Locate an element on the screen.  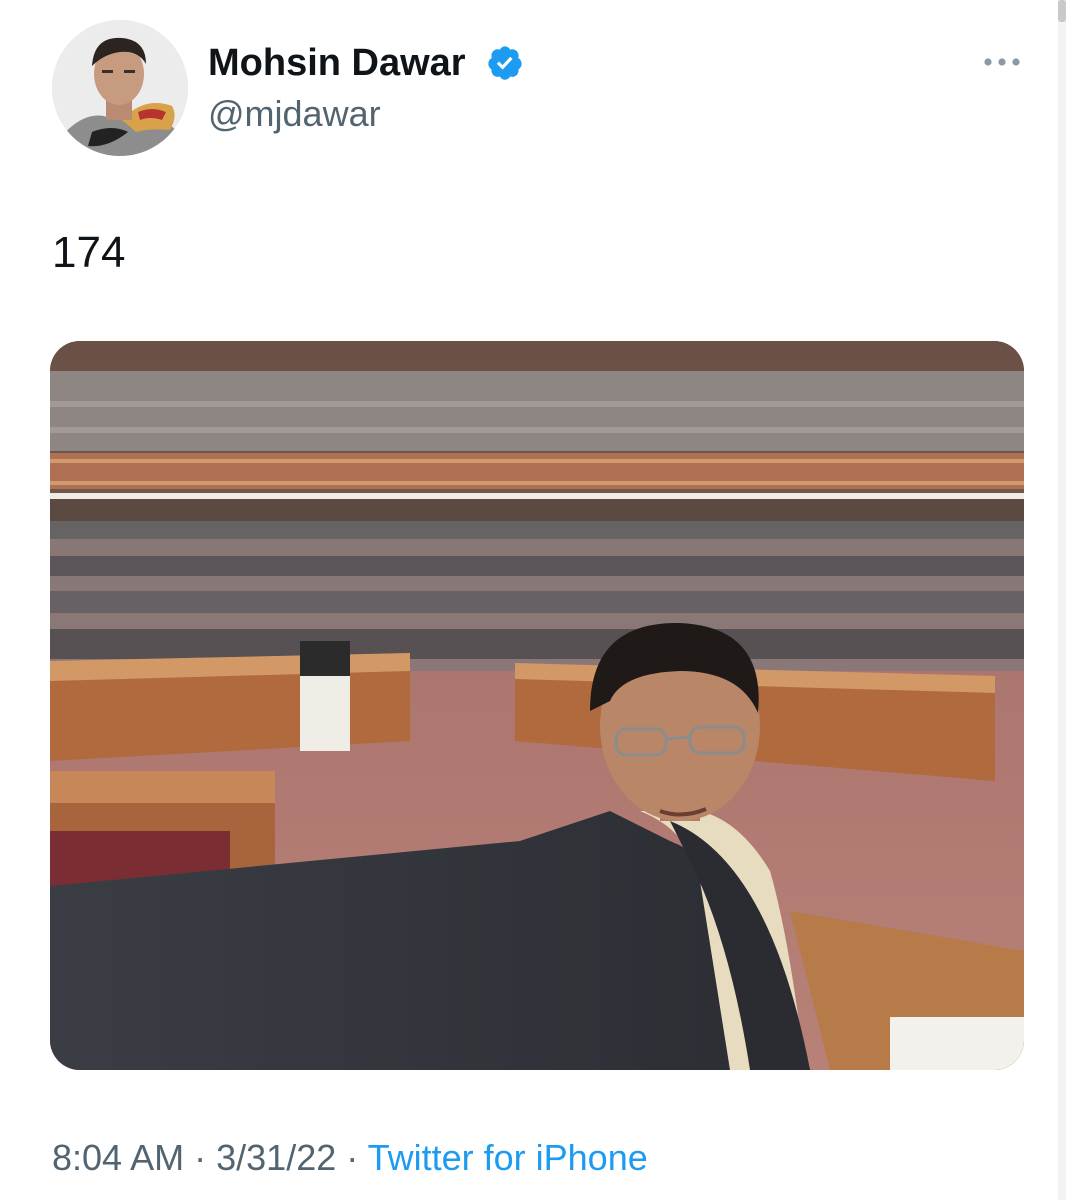
tweet-time: 8:04 AM is located at coordinates (118, 1157).